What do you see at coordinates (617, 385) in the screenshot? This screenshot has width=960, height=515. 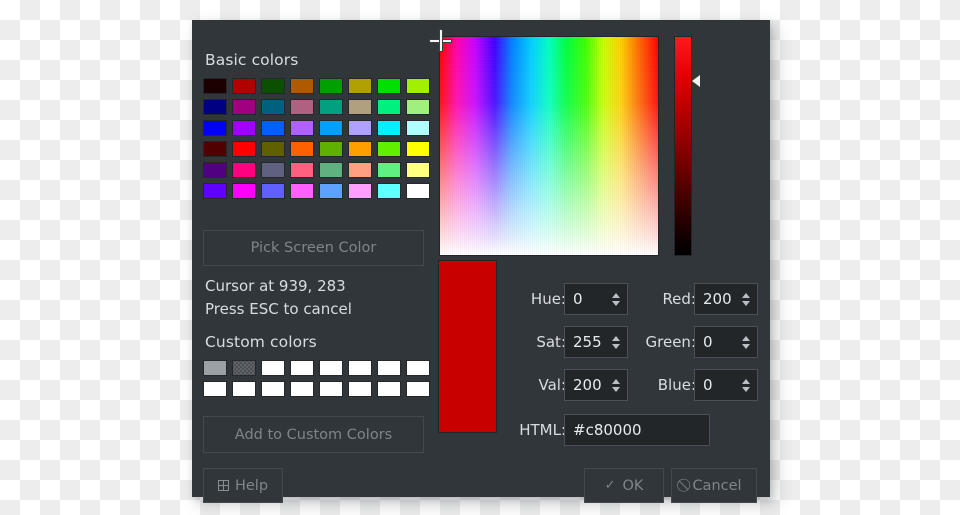 I see `val-spinner-arrows-icon` at bounding box center [617, 385].